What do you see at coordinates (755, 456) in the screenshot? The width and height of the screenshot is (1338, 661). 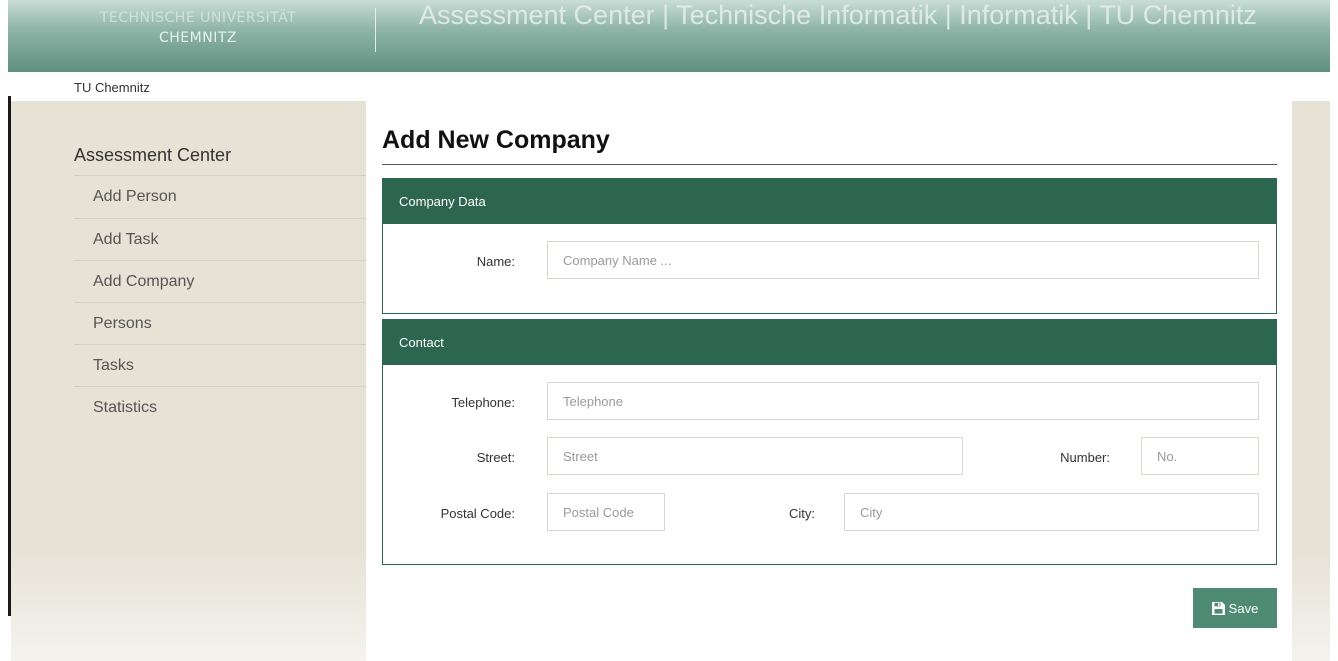 I see `street-input` at bounding box center [755, 456].